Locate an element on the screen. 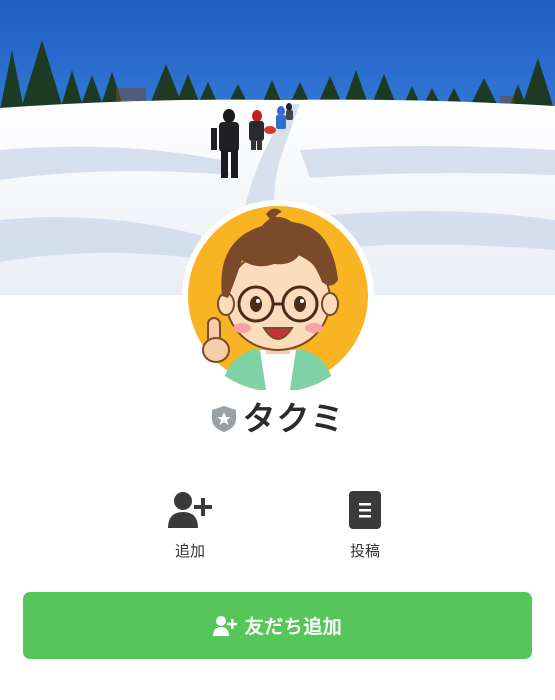  add-friend-button: 友だち追加 is located at coordinates (277, 625).